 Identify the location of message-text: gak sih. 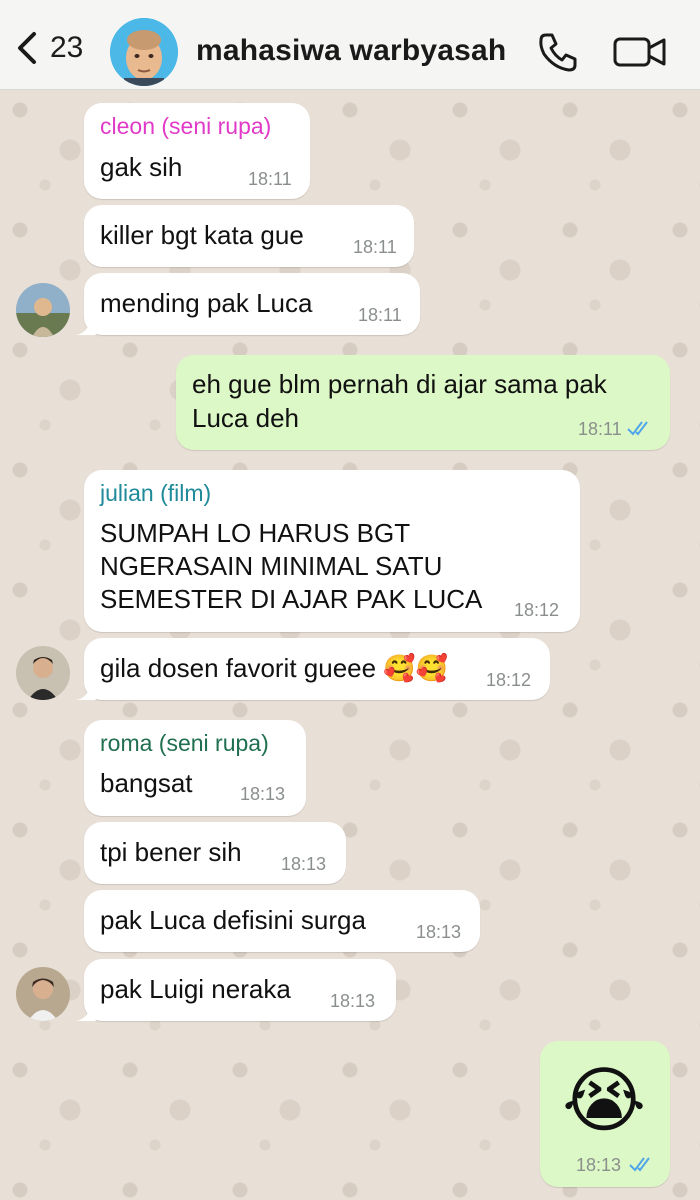
(141, 167).